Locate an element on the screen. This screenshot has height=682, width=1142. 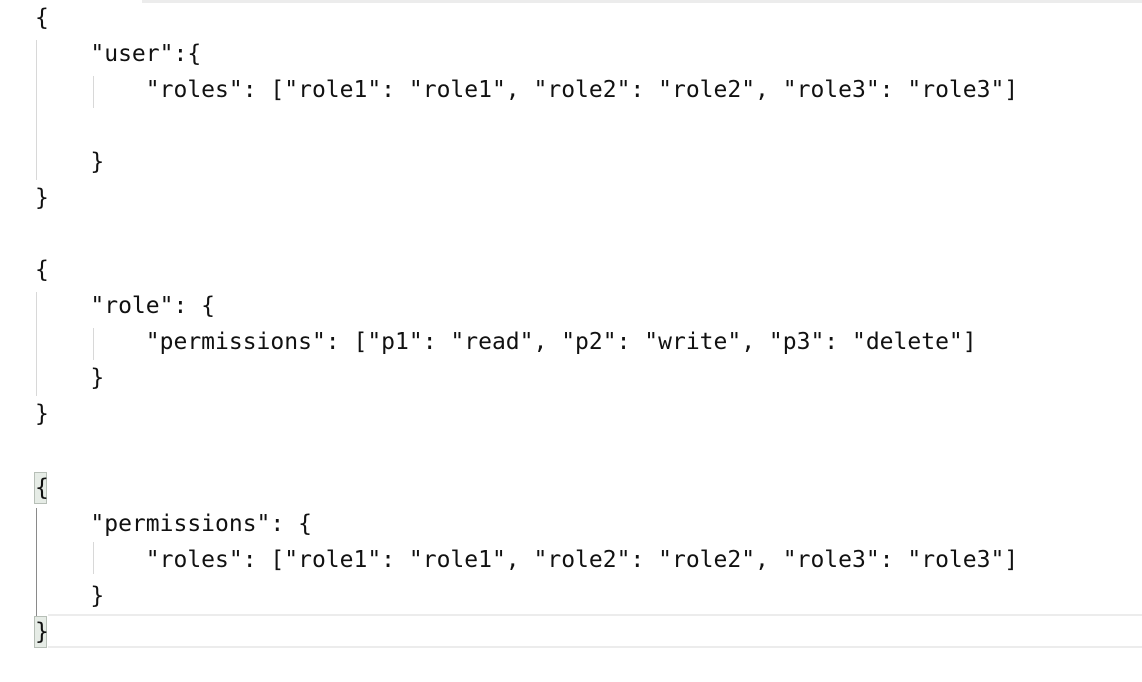
editor-top-border is located at coordinates (642, 1).